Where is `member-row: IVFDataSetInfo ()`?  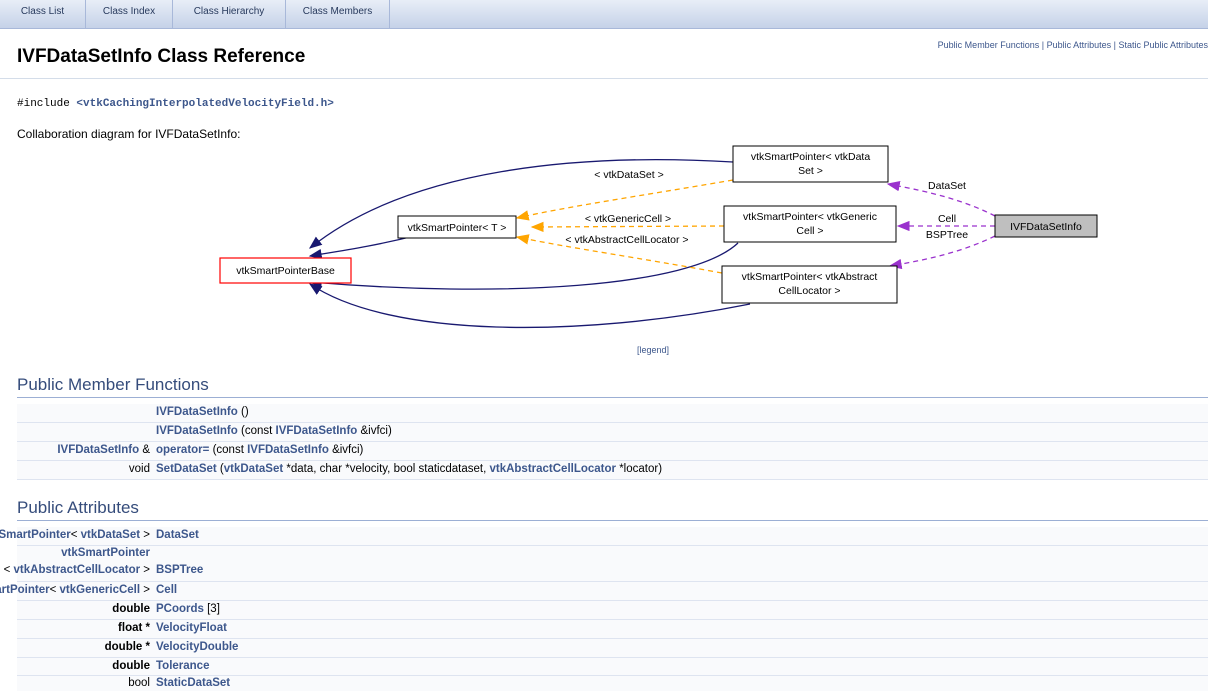 member-row: IVFDataSetInfo () is located at coordinates (612, 413).